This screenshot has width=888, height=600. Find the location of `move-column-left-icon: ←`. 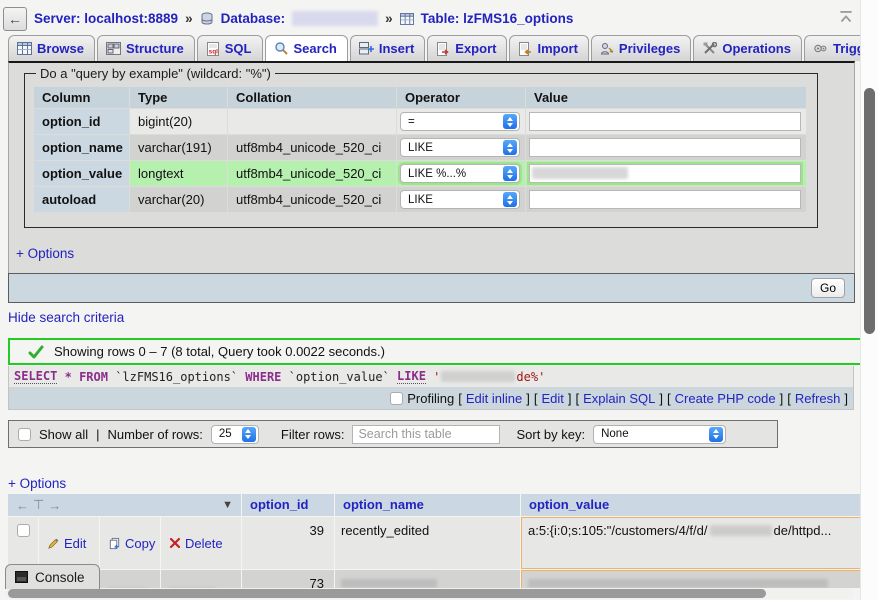

move-column-left-icon: ← is located at coordinates (22, 505).